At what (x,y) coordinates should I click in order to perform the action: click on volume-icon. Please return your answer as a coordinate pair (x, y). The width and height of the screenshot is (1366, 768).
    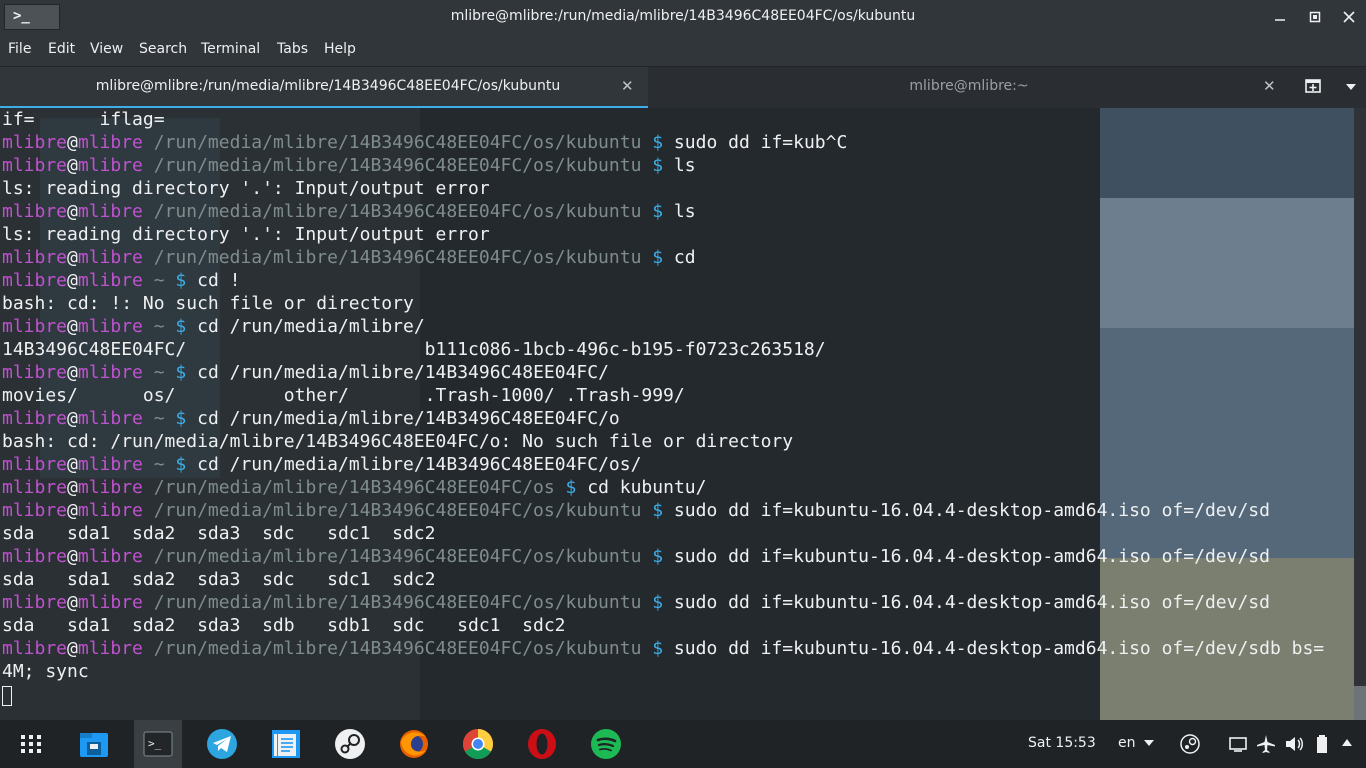
    Looking at the image, I should click on (1294, 744).